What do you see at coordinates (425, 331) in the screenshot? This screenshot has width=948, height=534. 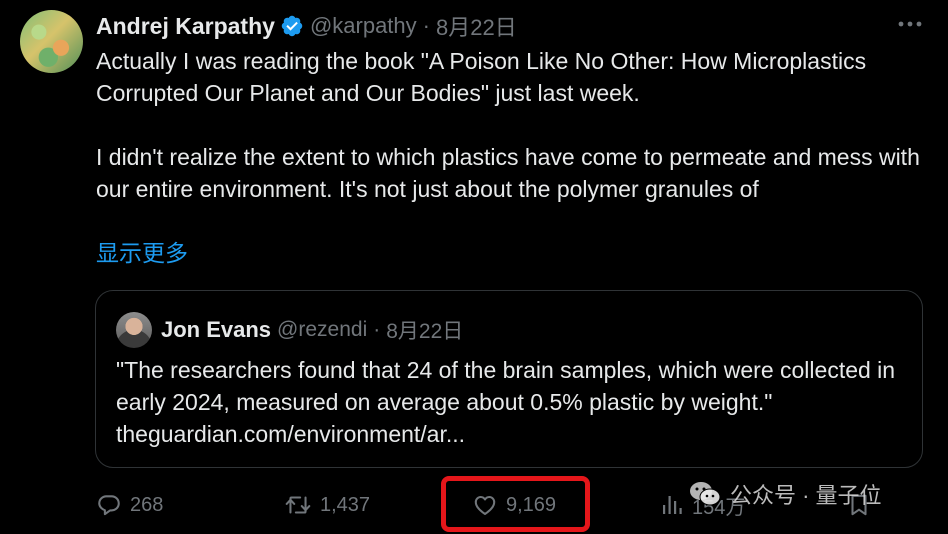 I see `quoted-tweet-date: 8月22日` at bounding box center [425, 331].